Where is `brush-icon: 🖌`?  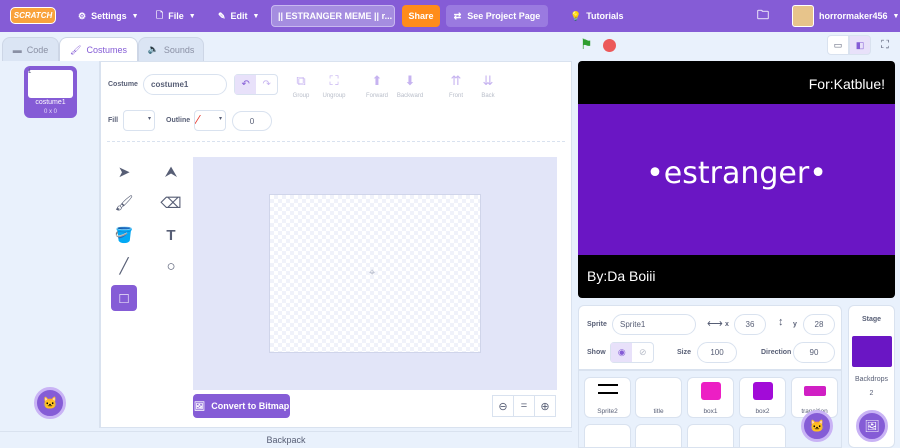 brush-icon: 🖌 is located at coordinates (76, 49).